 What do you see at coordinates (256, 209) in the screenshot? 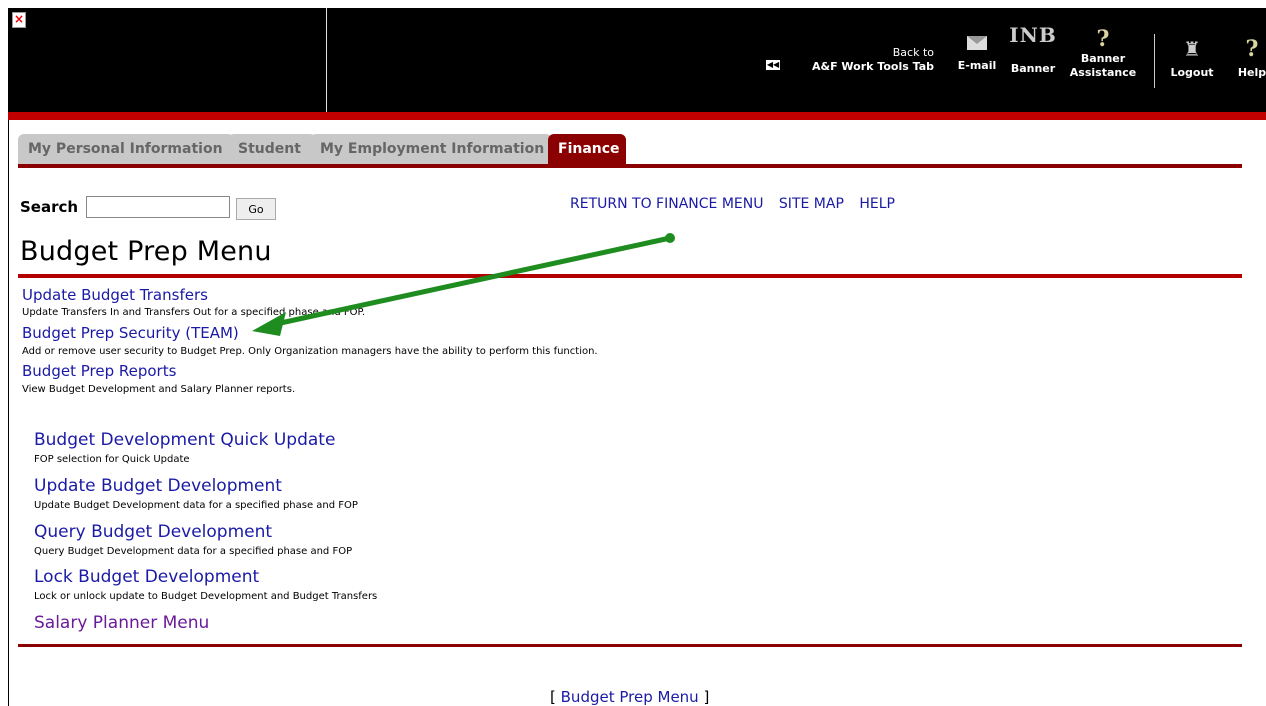
I see `go-button: Go` at bounding box center [256, 209].